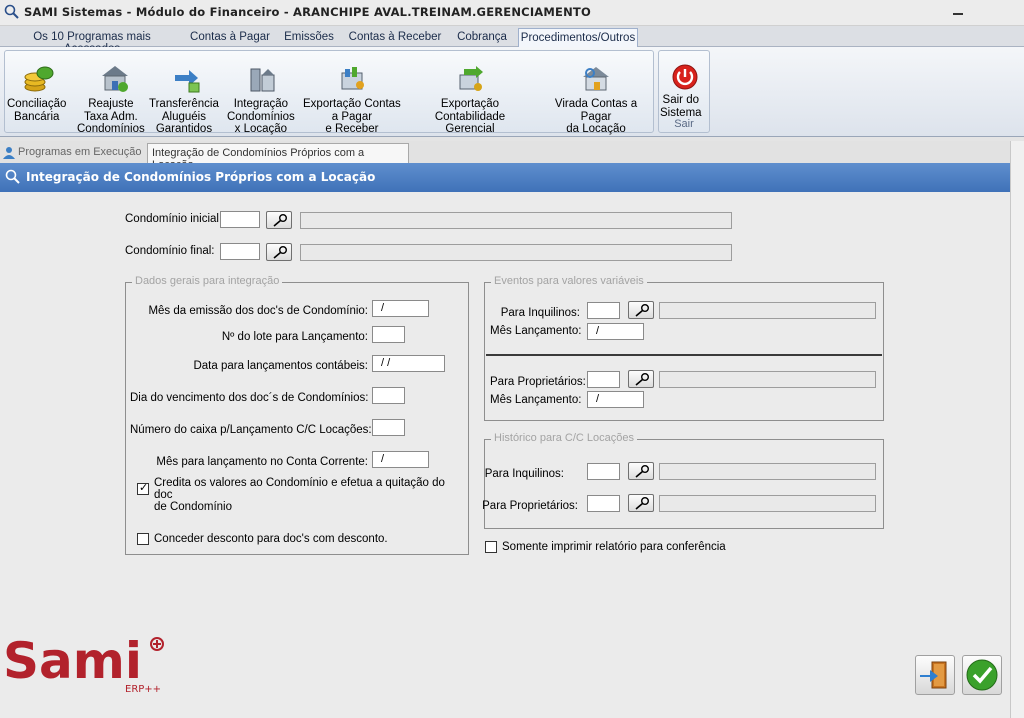 The width and height of the screenshot is (1024, 718). What do you see at coordinates (352, 116) in the screenshot?
I see `exportacao-contas-label: Exportação Contas a Pagar e Receber` at bounding box center [352, 116].